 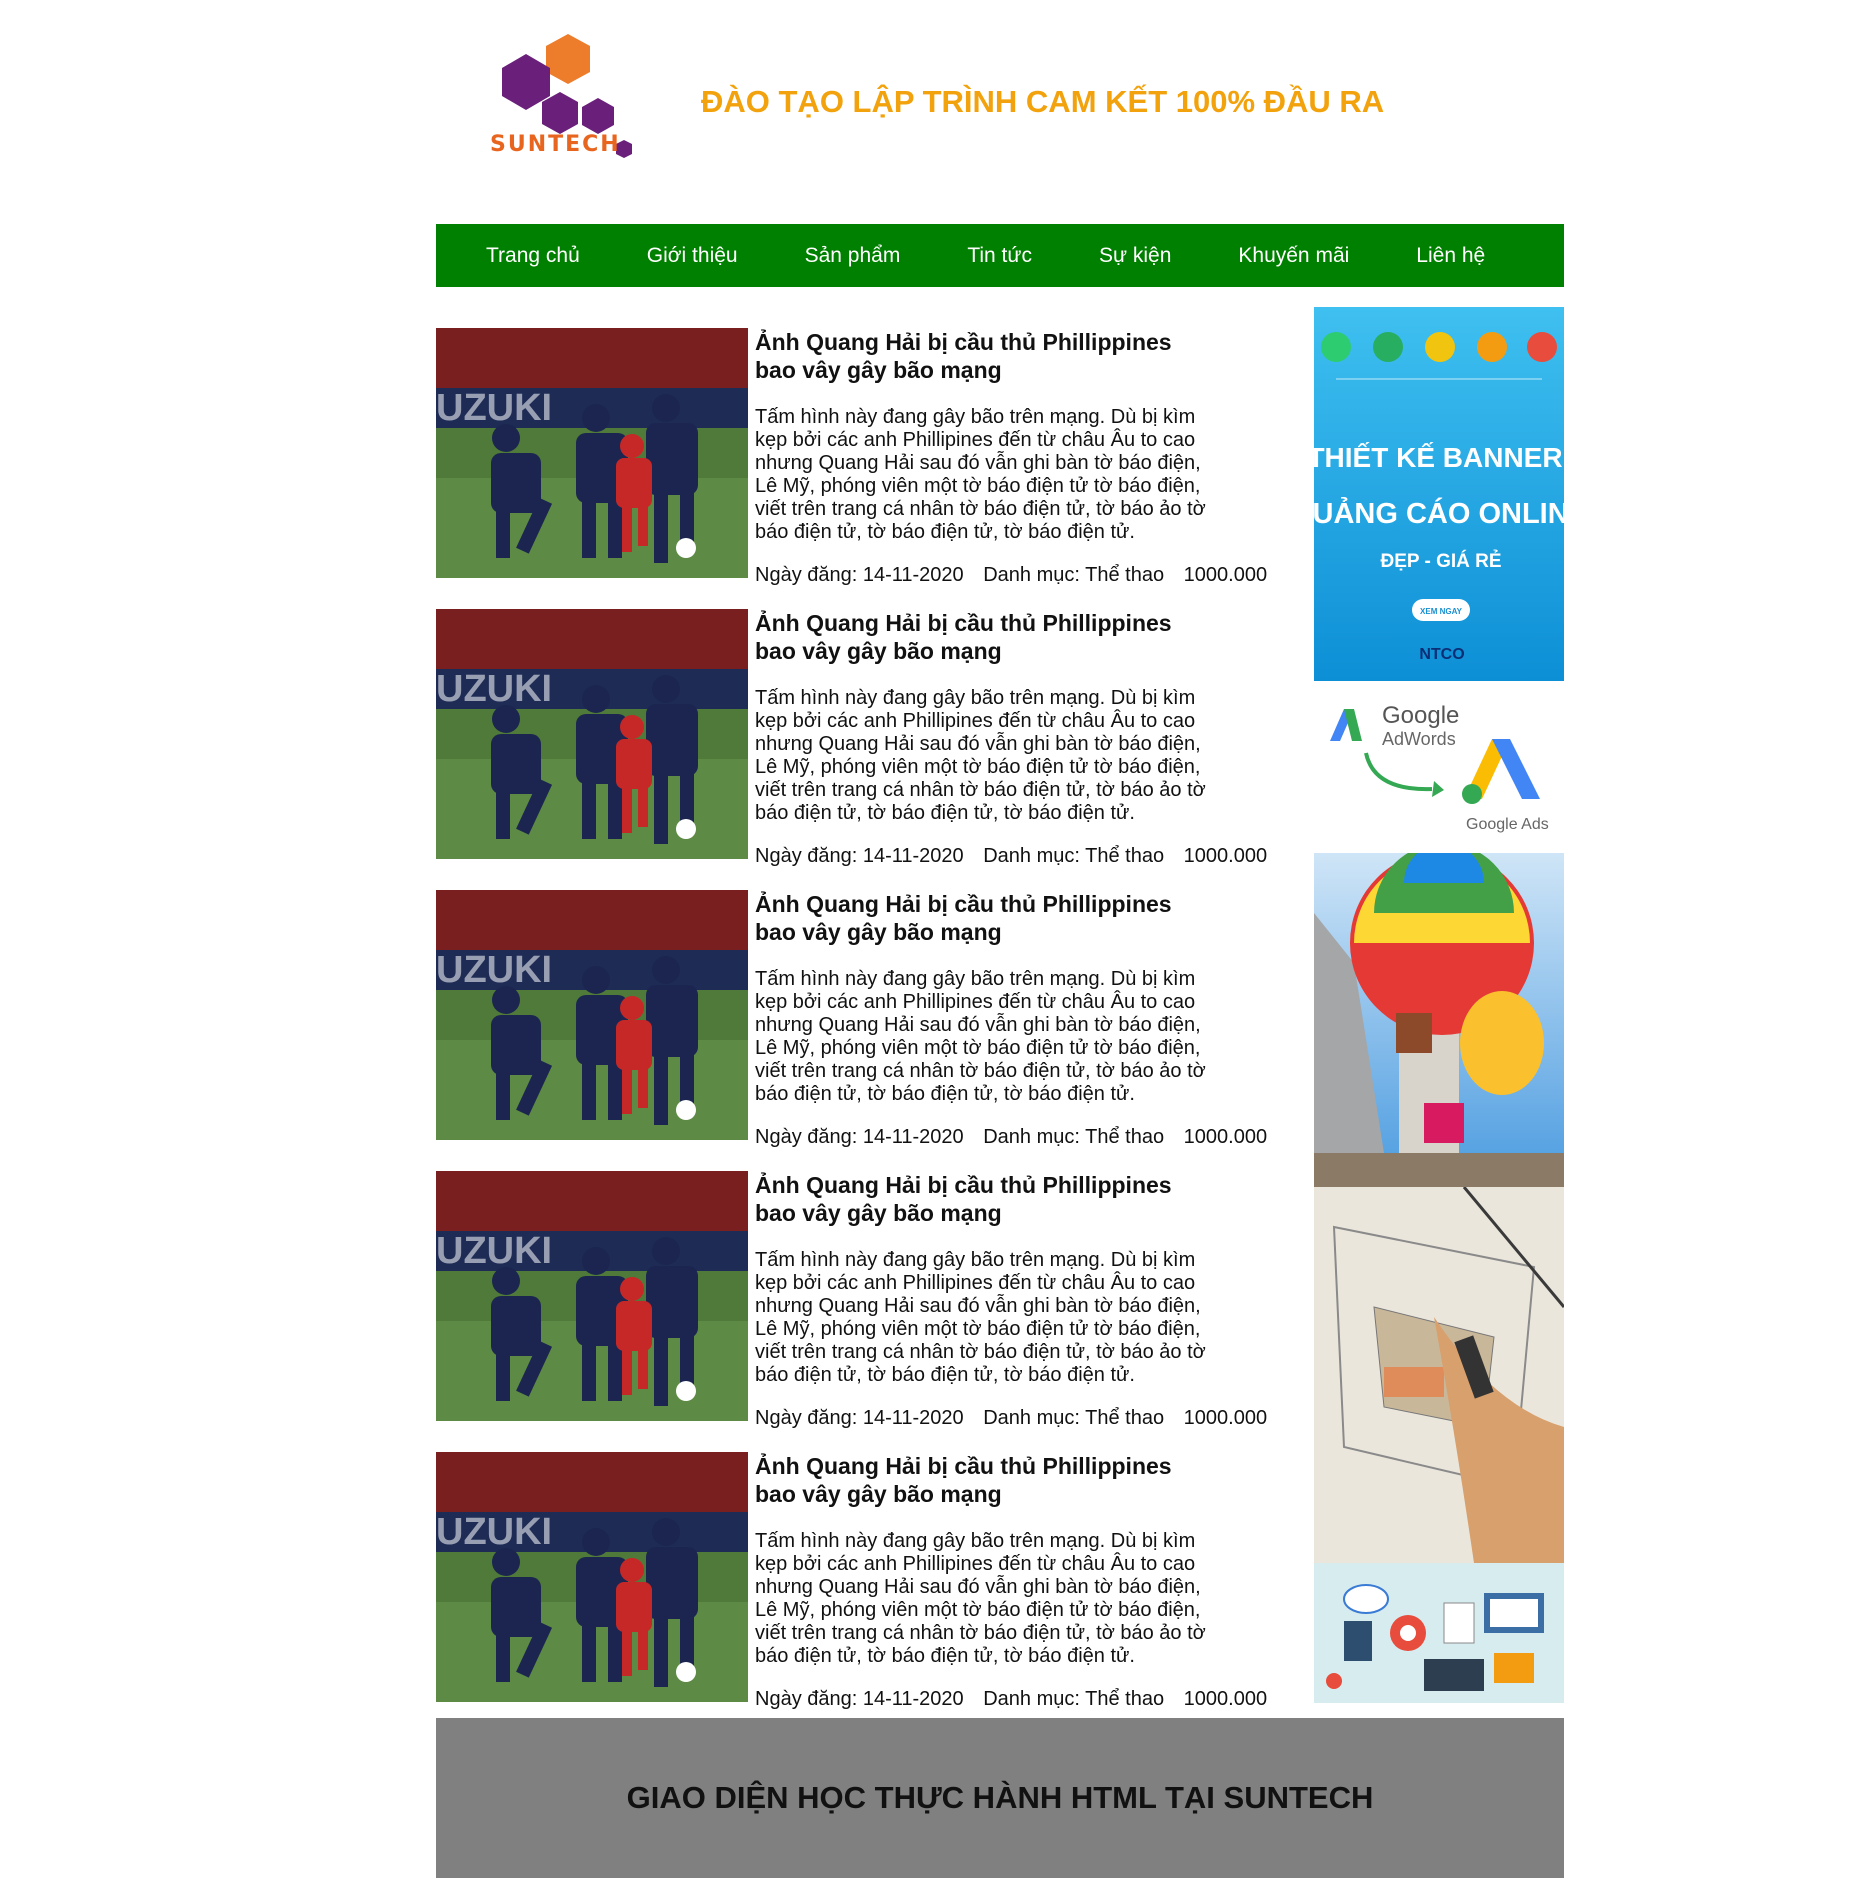 I want to click on adwords-product: AdWords, so click(x=1419, y=739).